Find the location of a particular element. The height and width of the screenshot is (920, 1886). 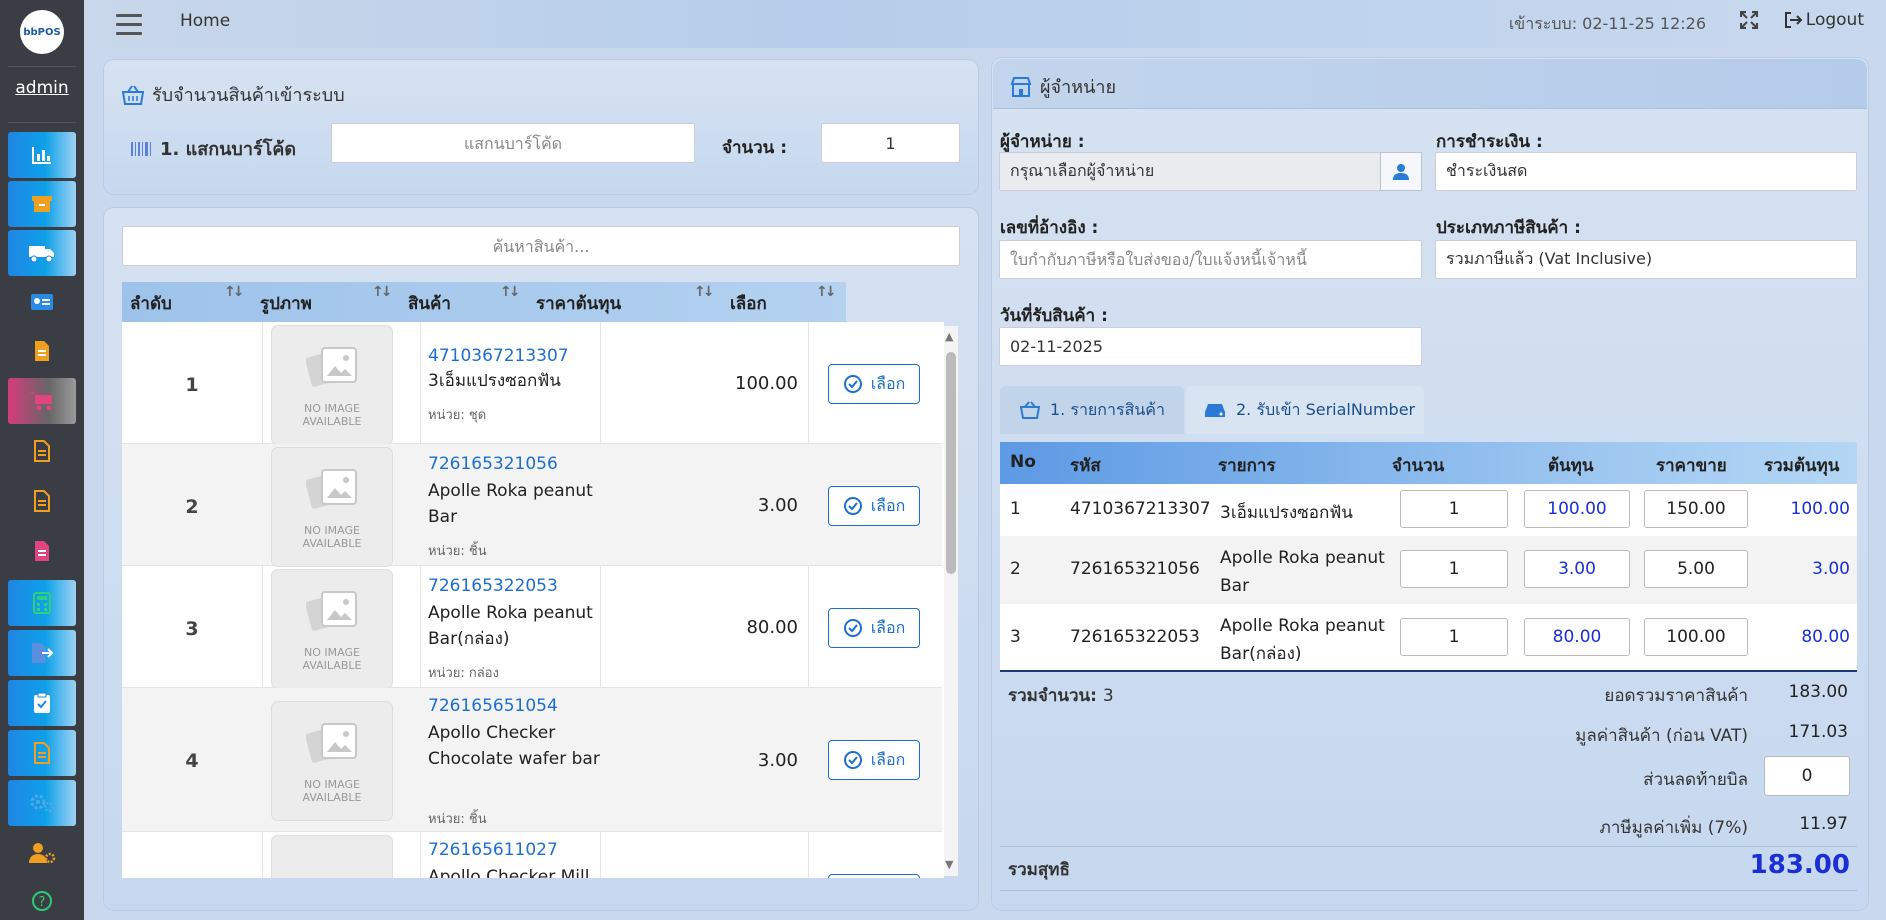

sidebar-item-calculator is located at coordinates (42, 603).